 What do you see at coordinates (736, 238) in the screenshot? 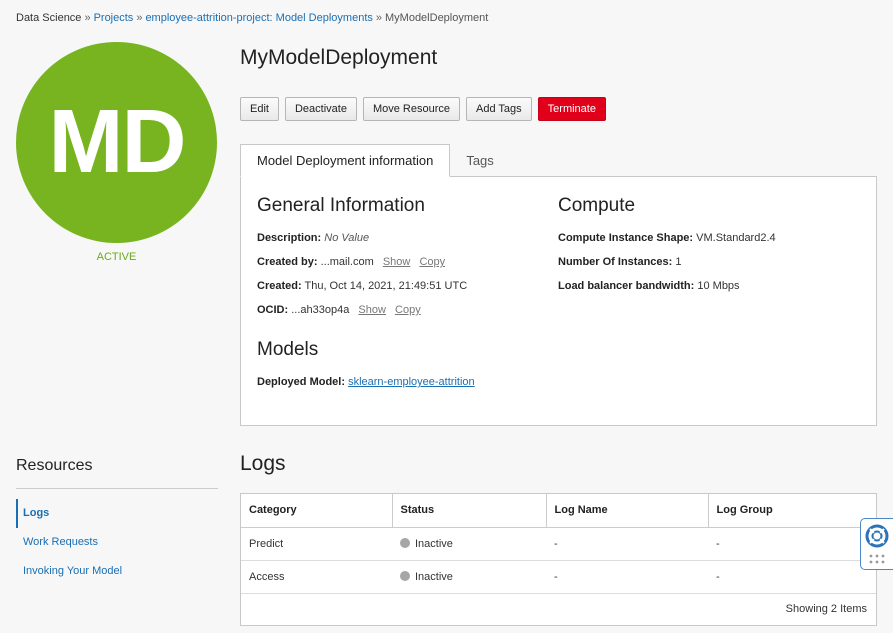
I see `compute-shape-value: VM.Standard2.4` at bounding box center [736, 238].